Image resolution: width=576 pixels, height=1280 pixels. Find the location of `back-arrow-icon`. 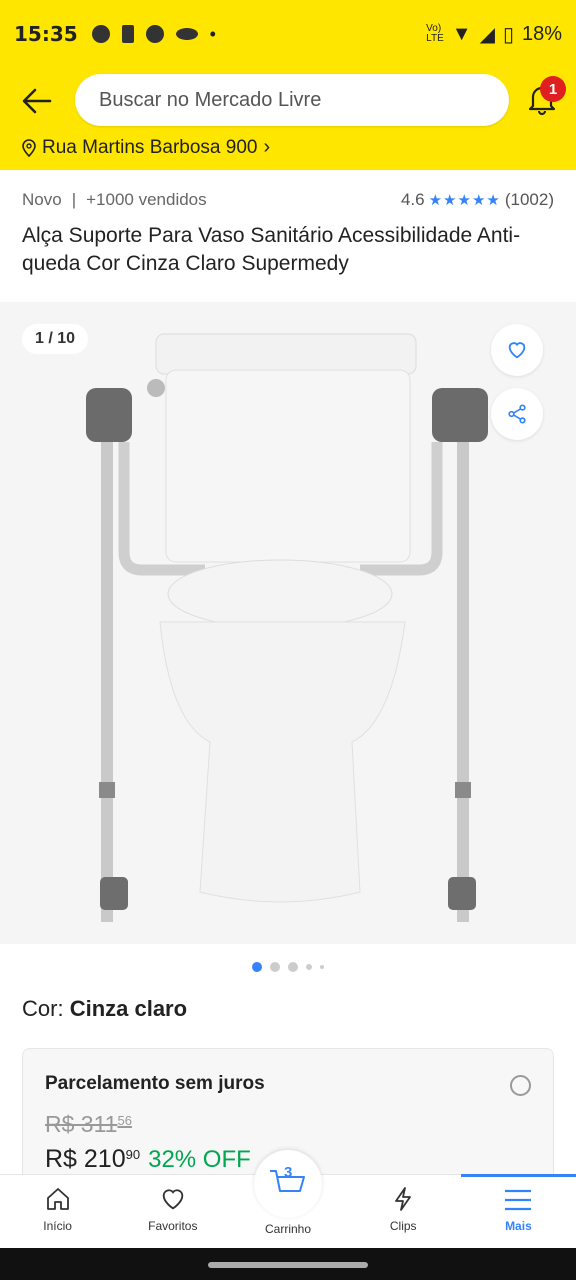

back-arrow-icon is located at coordinates (37, 101).